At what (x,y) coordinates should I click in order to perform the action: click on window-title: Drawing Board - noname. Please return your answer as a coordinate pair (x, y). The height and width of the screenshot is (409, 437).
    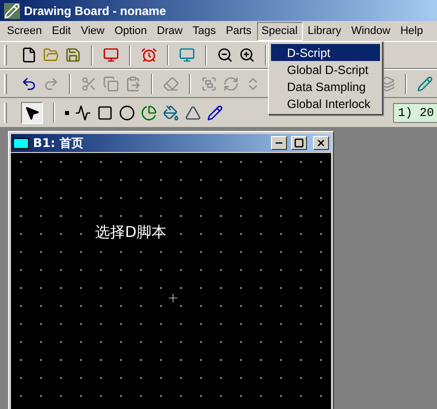
    Looking at the image, I should click on (95, 11).